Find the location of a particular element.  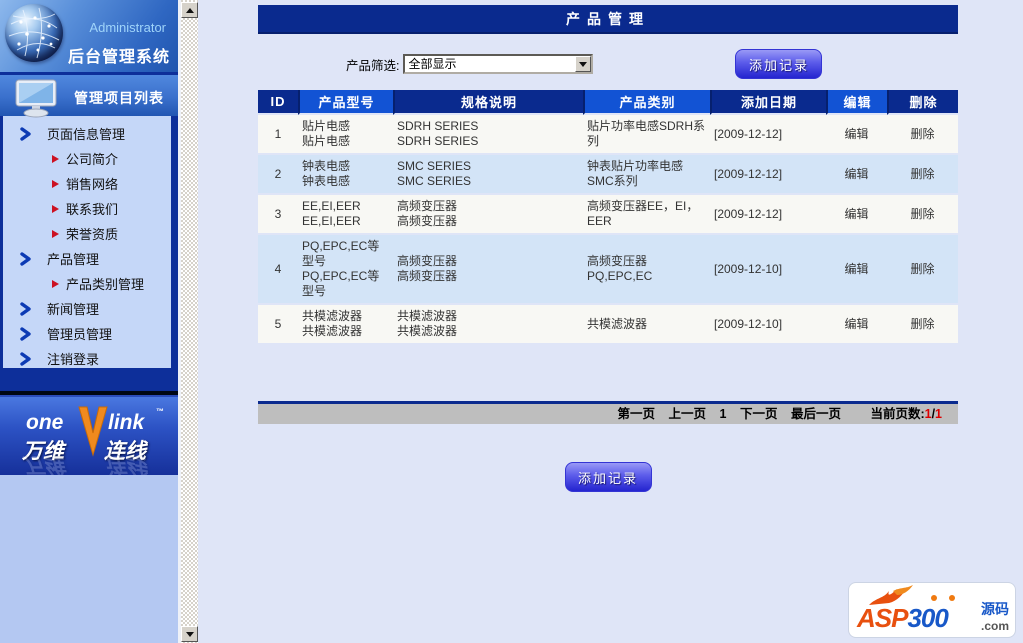

sidebar-item-contact-us: 联系我们 is located at coordinates (87, 208).